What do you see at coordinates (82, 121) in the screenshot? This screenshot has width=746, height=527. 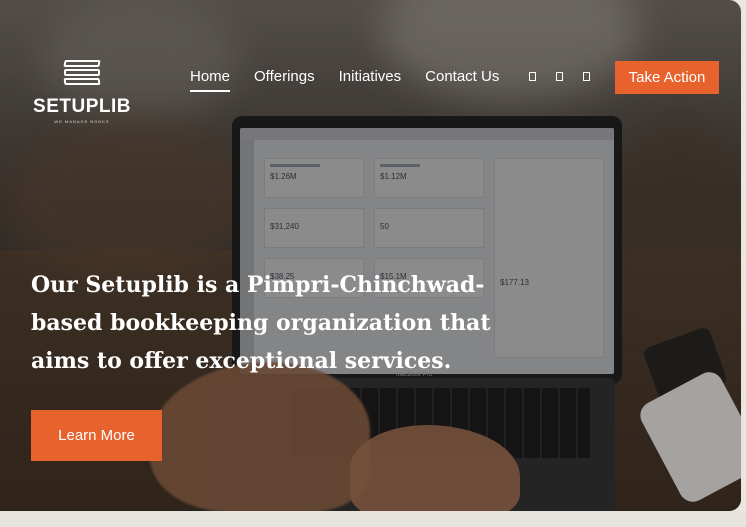 I see `brand-tagline: WE MANAGE BOOKS` at bounding box center [82, 121].